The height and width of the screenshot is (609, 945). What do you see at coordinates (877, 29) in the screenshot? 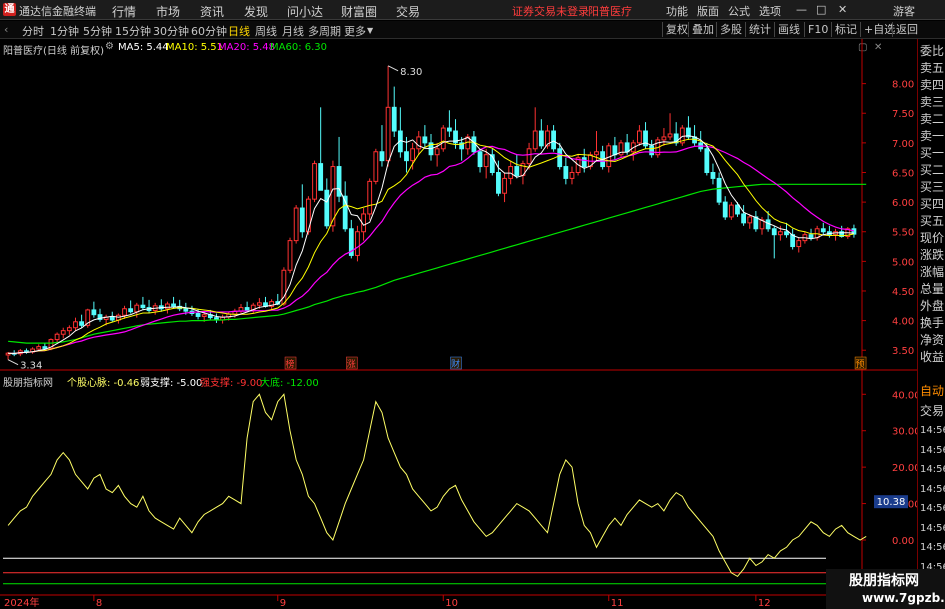
I see `add-watchlist-button: +自选` at bounding box center [877, 29].